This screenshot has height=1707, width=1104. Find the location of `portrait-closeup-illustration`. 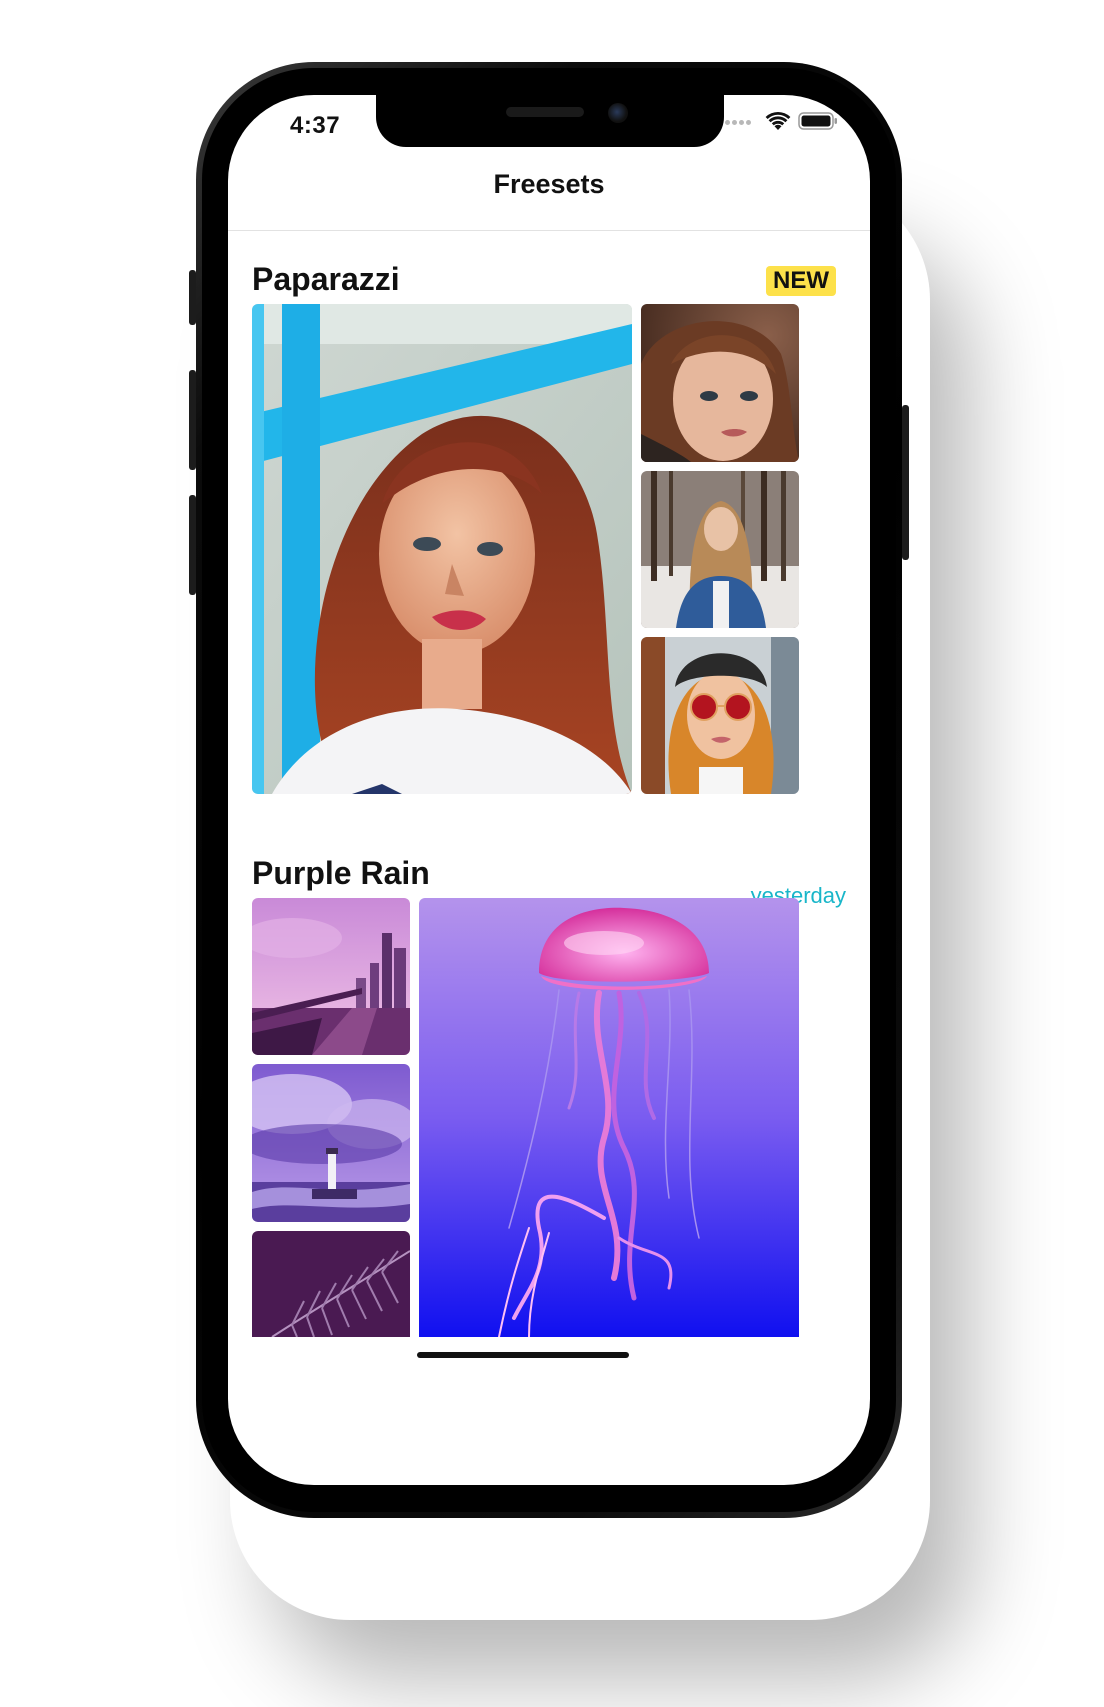

portrait-closeup-illustration is located at coordinates (720, 383).